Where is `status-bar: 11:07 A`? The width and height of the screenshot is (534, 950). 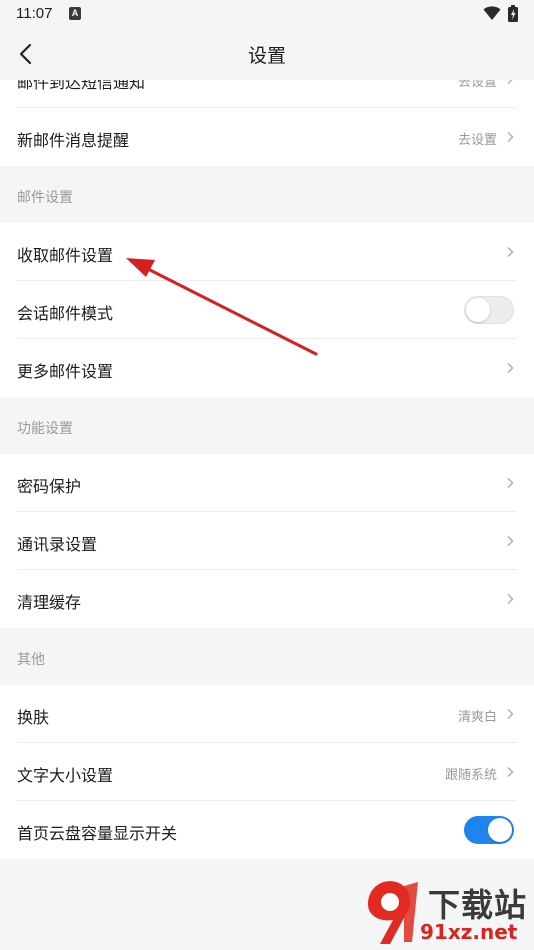
status-bar: 11:07 A is located at coordinates (267, 14).